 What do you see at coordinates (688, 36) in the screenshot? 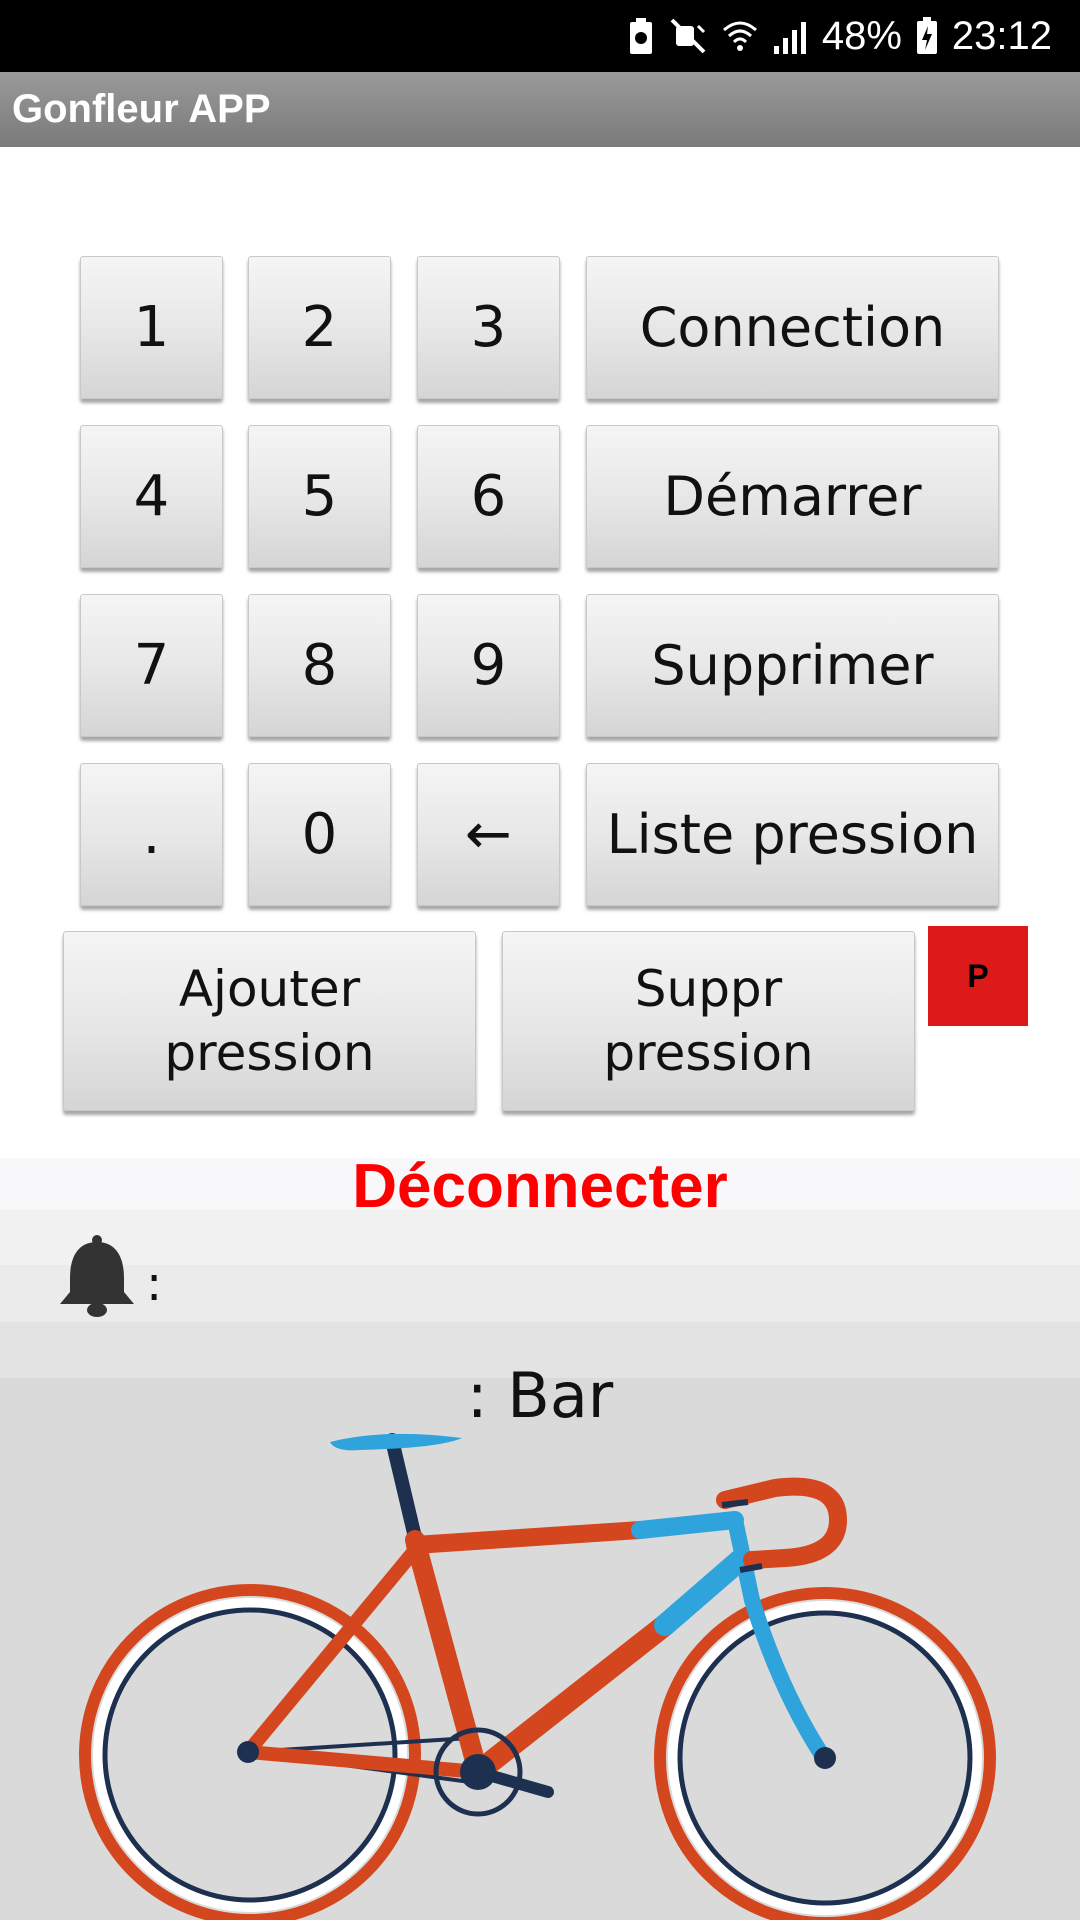
I see `mute-icon` at bounding box center [688, 36].